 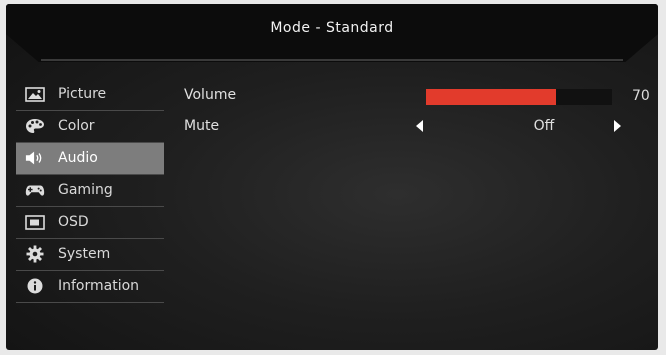 I want to click on sidebar-item-system: System, so click(x=90, y=255).